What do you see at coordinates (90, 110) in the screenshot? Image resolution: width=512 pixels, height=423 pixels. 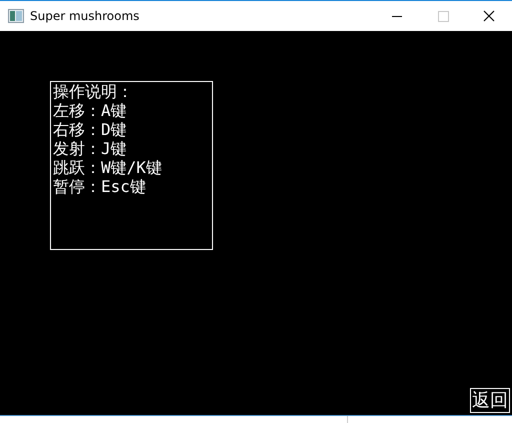 I see `key-instruction: 左移：A键` at bounding box center [90, 110].